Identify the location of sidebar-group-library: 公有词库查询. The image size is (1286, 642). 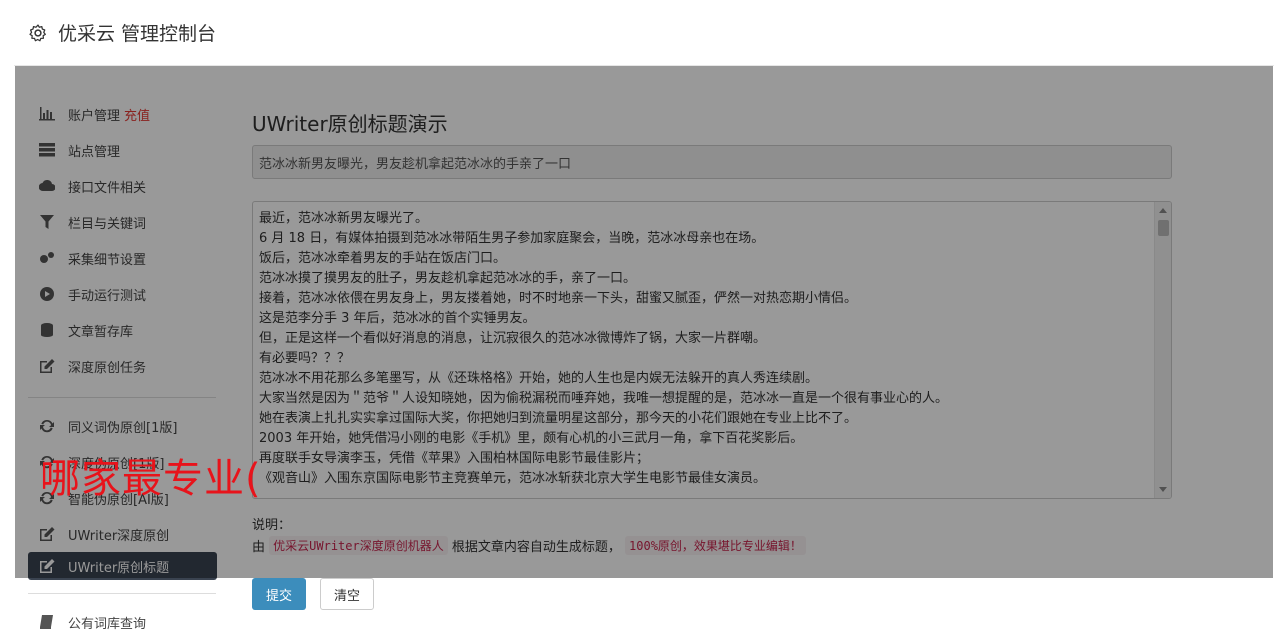
(122, 622).